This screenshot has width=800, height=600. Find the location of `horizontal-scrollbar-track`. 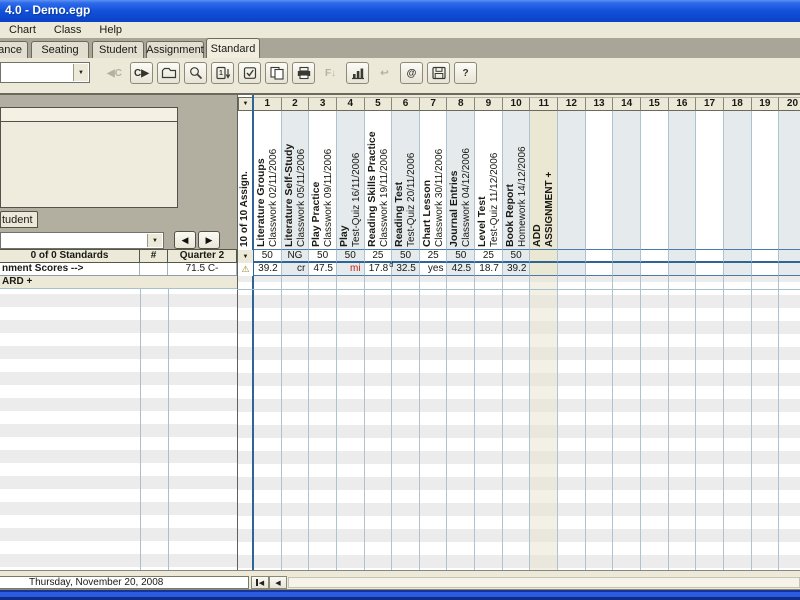

horizontal-scrollbar-track is located at coordinates (544, 582).